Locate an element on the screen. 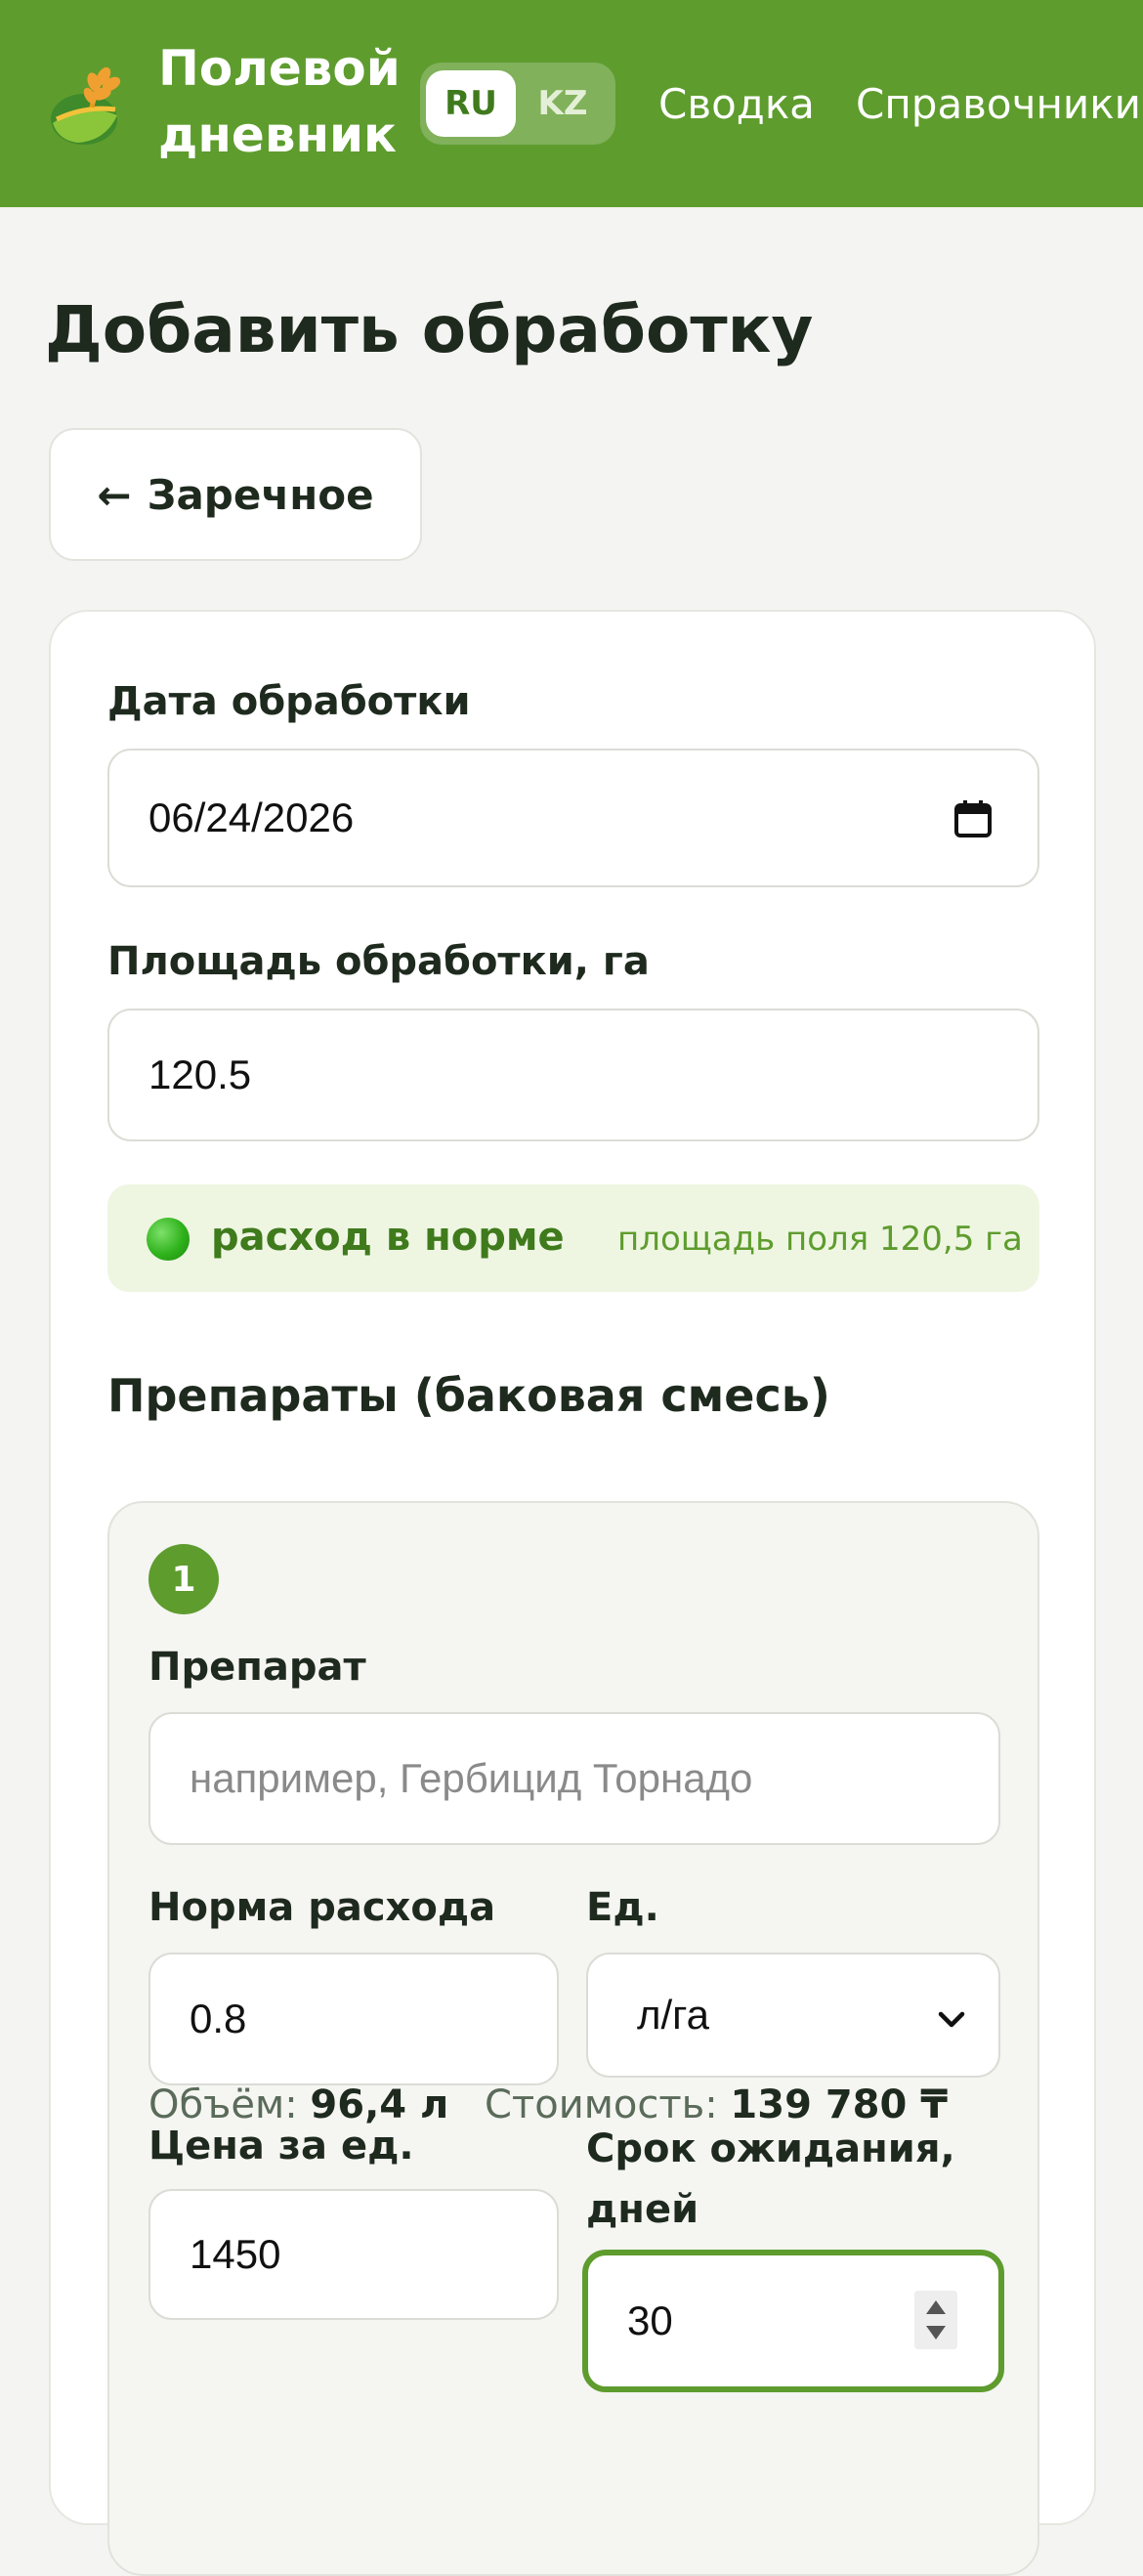  price-value: 1450 is located at coordinates (235, 2254).